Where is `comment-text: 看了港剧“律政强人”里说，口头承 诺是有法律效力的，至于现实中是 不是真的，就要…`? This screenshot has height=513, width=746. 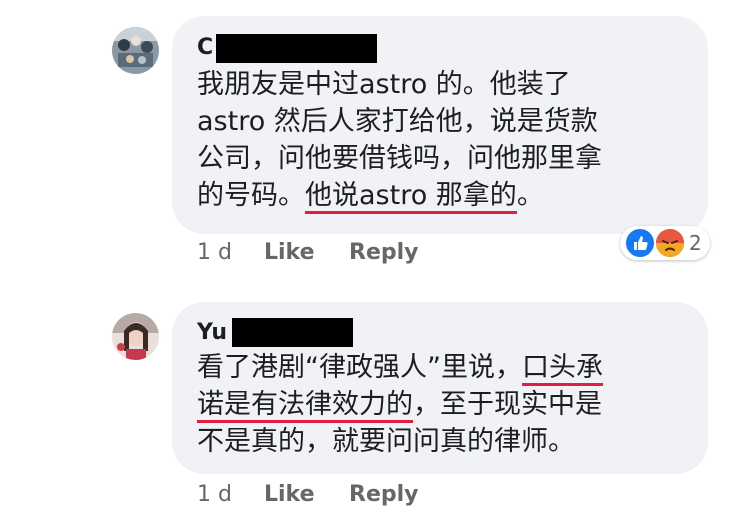 comment-text: 看了港剧“律政强人”里说，口头承 诺是有法律效力的，至于现实中是 不是真的，就要… is located at coordinates (400, 404).